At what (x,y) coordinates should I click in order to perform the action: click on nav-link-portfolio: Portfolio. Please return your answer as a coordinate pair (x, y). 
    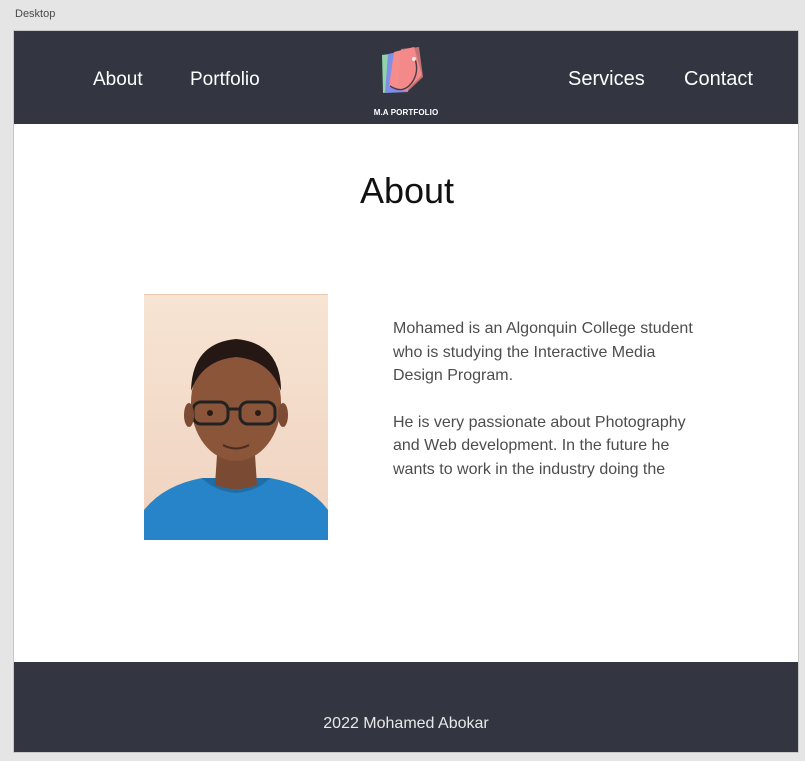
    Looking at the image, I should click on (225, 80).